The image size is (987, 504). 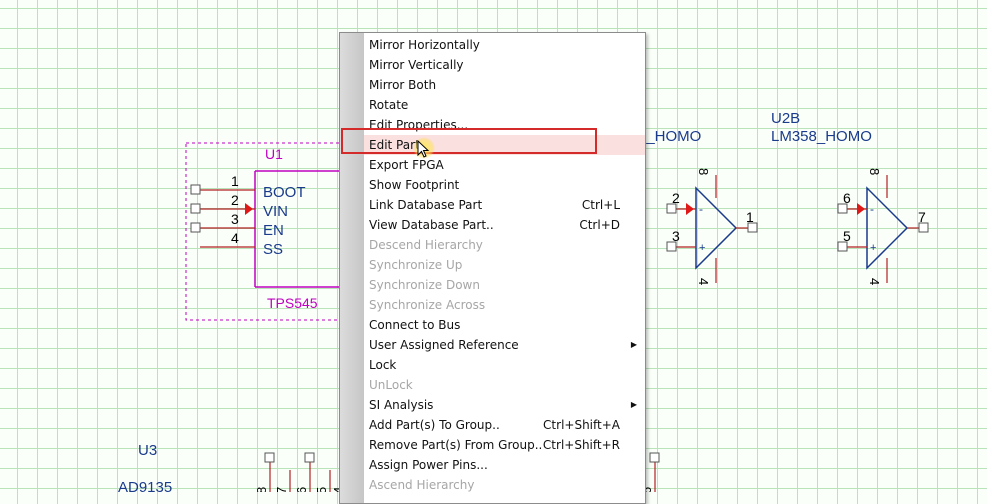 What do you see at coordinates (416, 265) in the screenshot?
I see `menu-item-label: Synchronize Up` at bounding box center [416, 265].